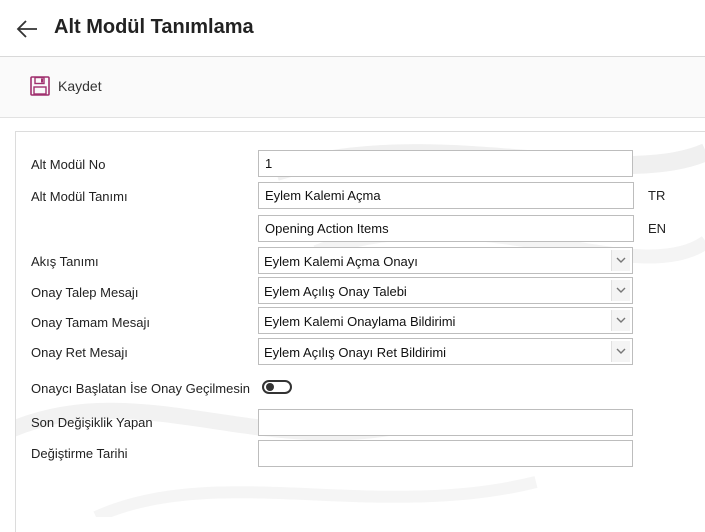  Describe the element at coordinates (445, 163) in the screenshot. I see `sub-module-no-input` at that location.